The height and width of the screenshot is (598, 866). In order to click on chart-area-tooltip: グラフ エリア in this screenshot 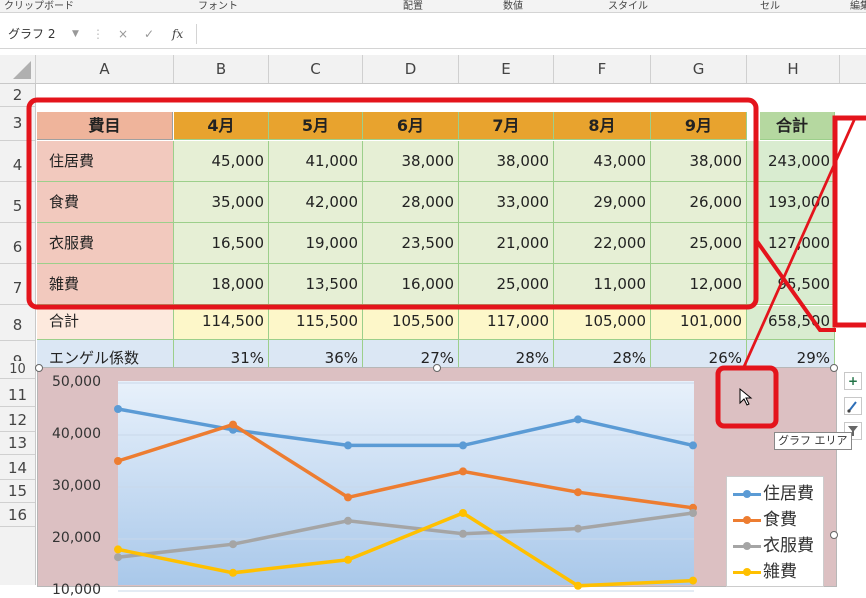, I will do `click(813, 441)`.